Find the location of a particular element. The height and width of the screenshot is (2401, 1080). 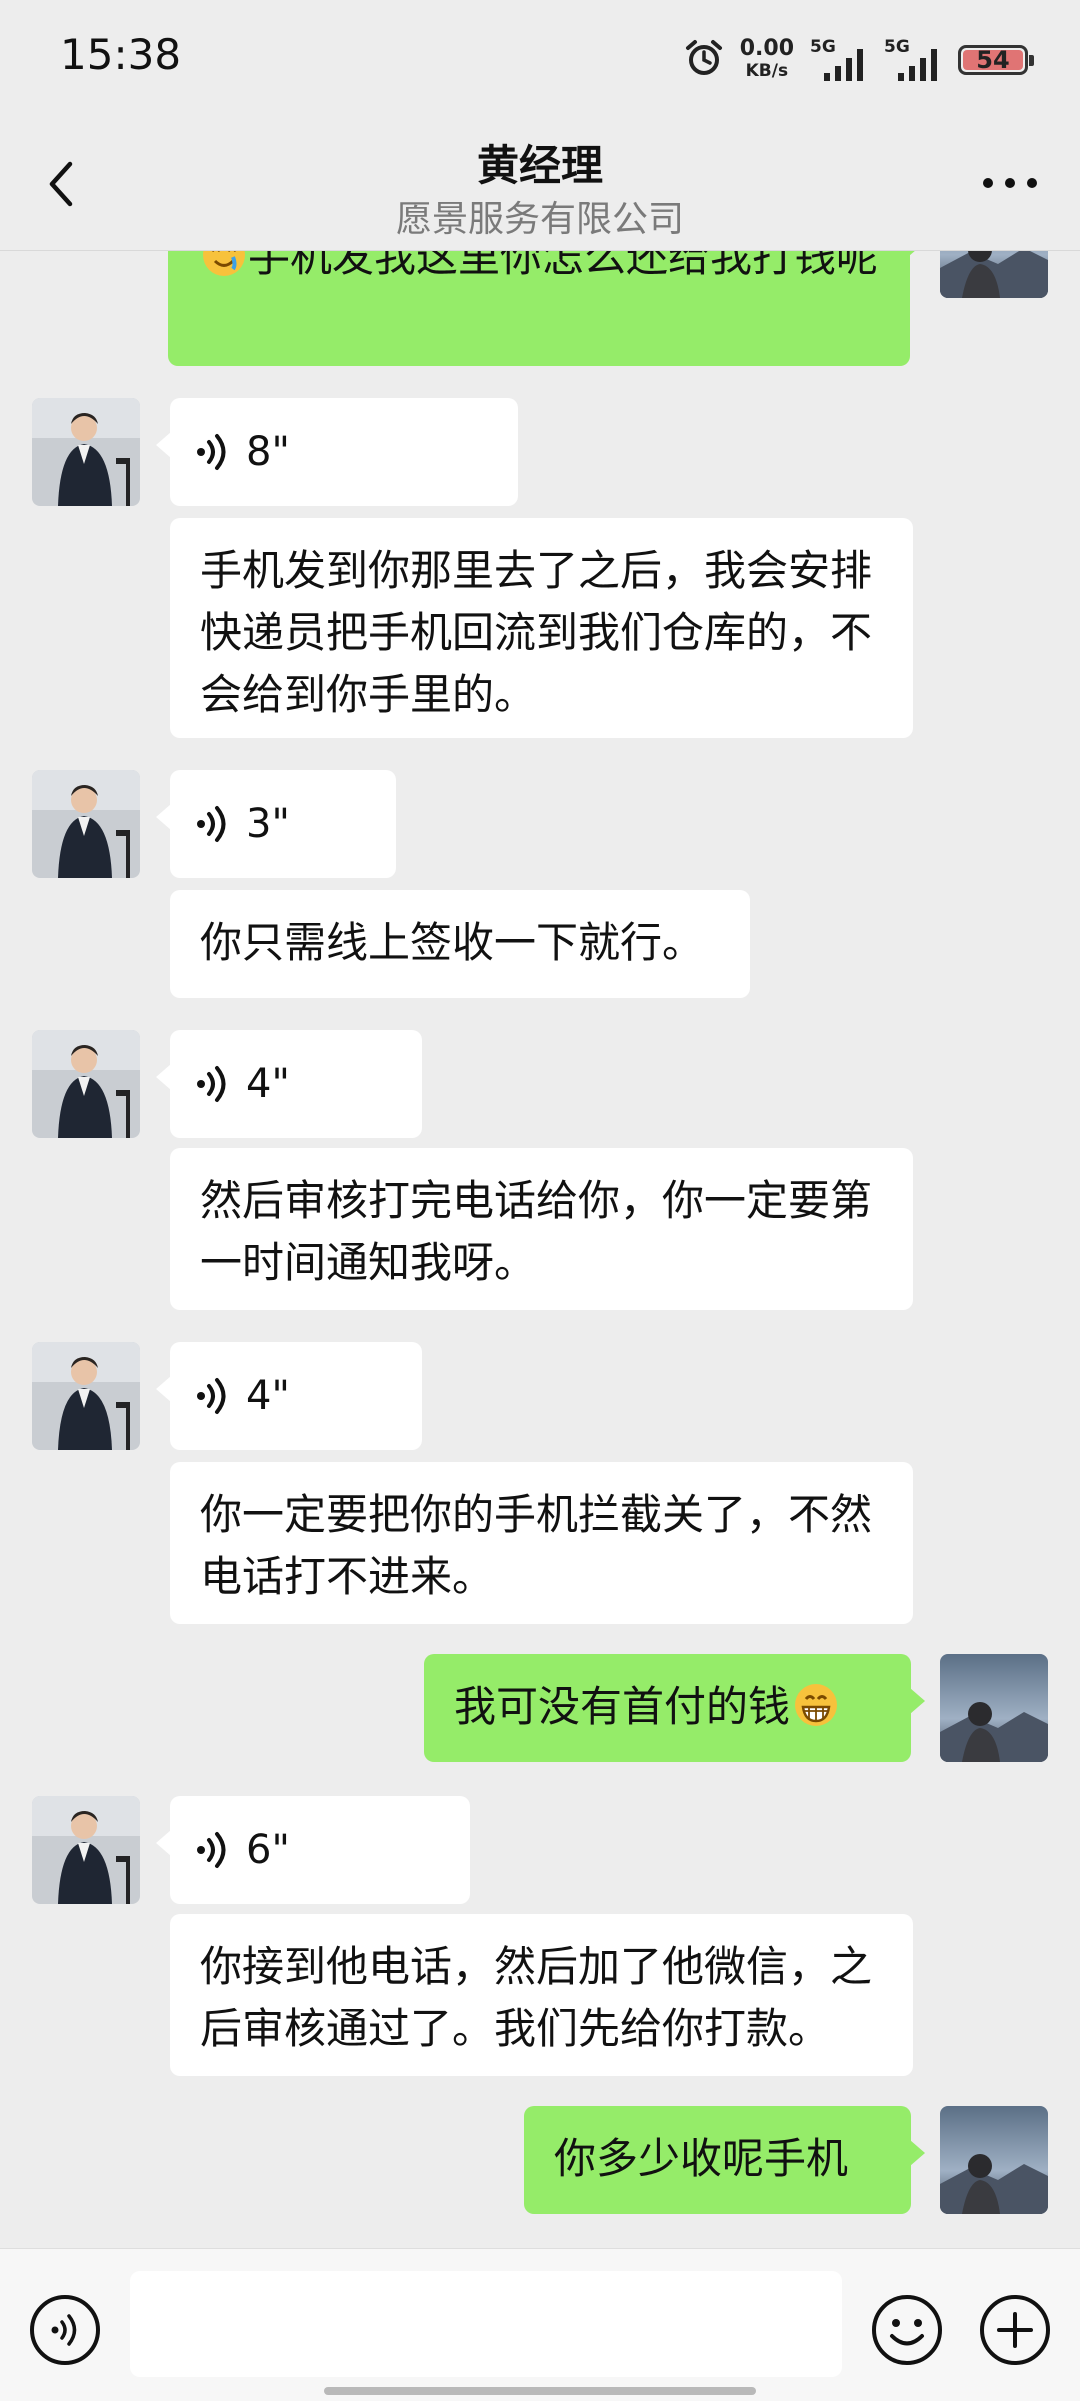

message-text: 然后审核打完电话给你，你一定要第一时间通知我呀。 is located at coordinates (536, 1231).